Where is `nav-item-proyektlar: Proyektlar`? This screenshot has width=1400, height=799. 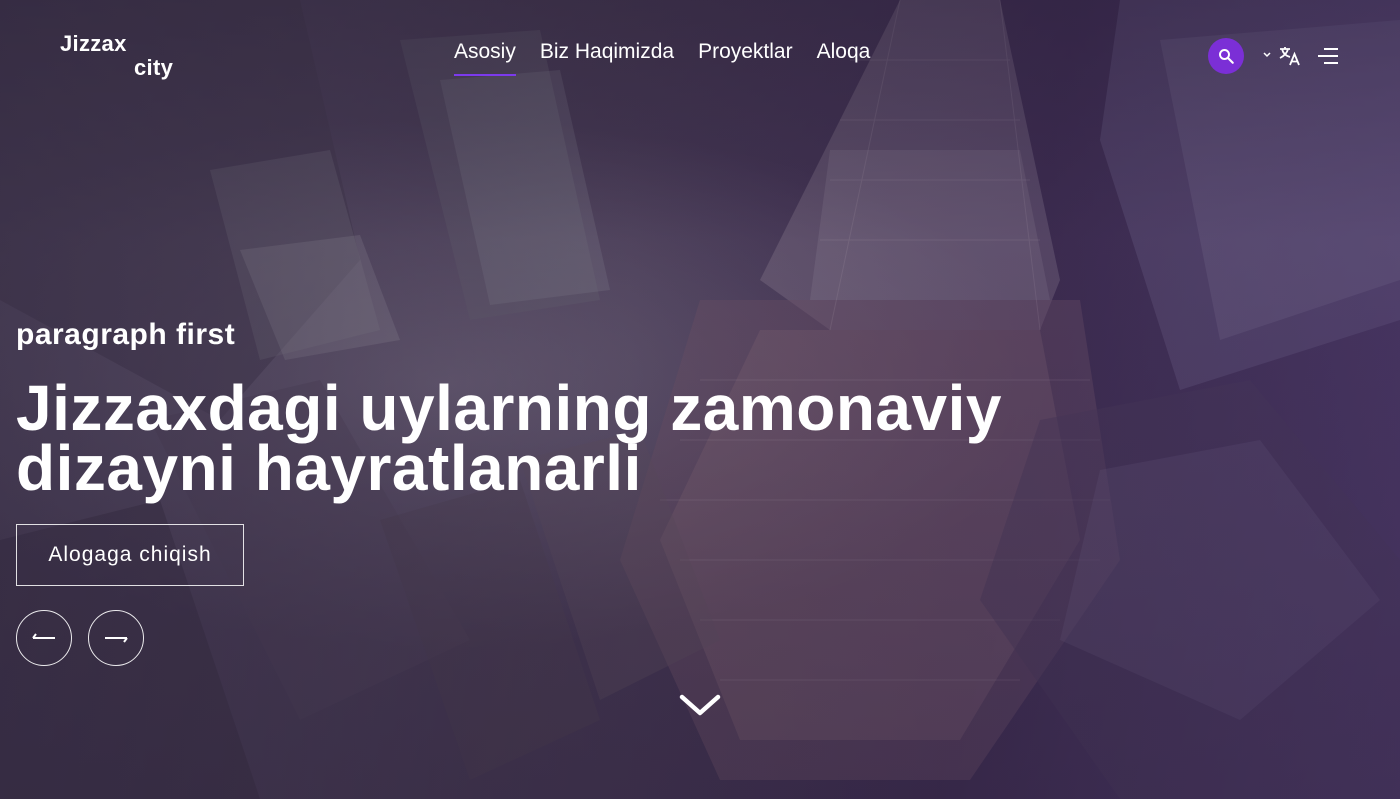 nav-item-proyektlar: Proyektlar is located at coordinates (745, 57).